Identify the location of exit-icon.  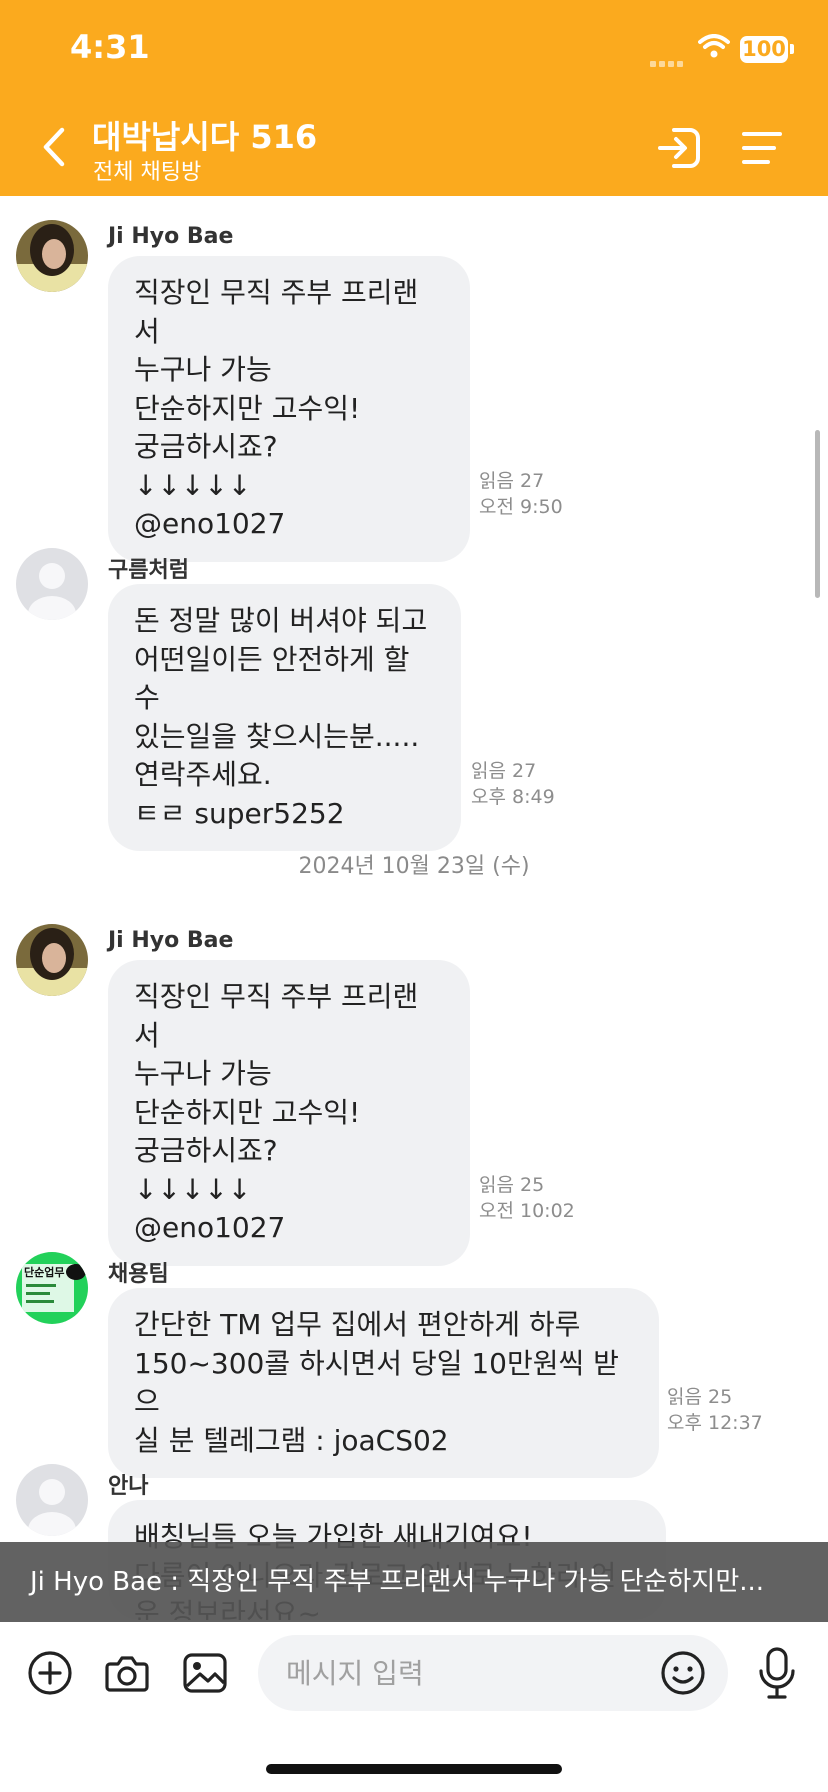
(680, 148).